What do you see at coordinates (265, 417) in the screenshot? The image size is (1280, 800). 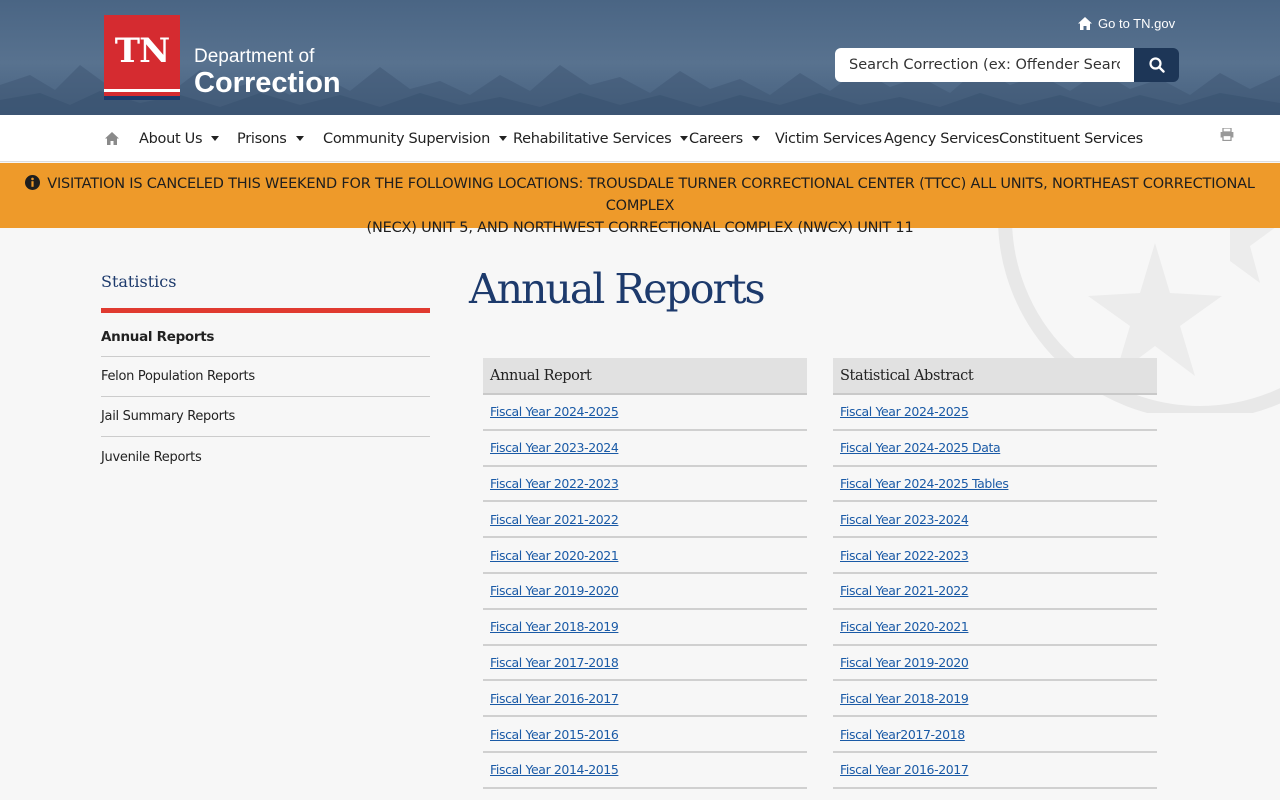 I see `sidebar-item-jail-summary-reports: Jail Summary Reports` at bounding box center [265, 417].